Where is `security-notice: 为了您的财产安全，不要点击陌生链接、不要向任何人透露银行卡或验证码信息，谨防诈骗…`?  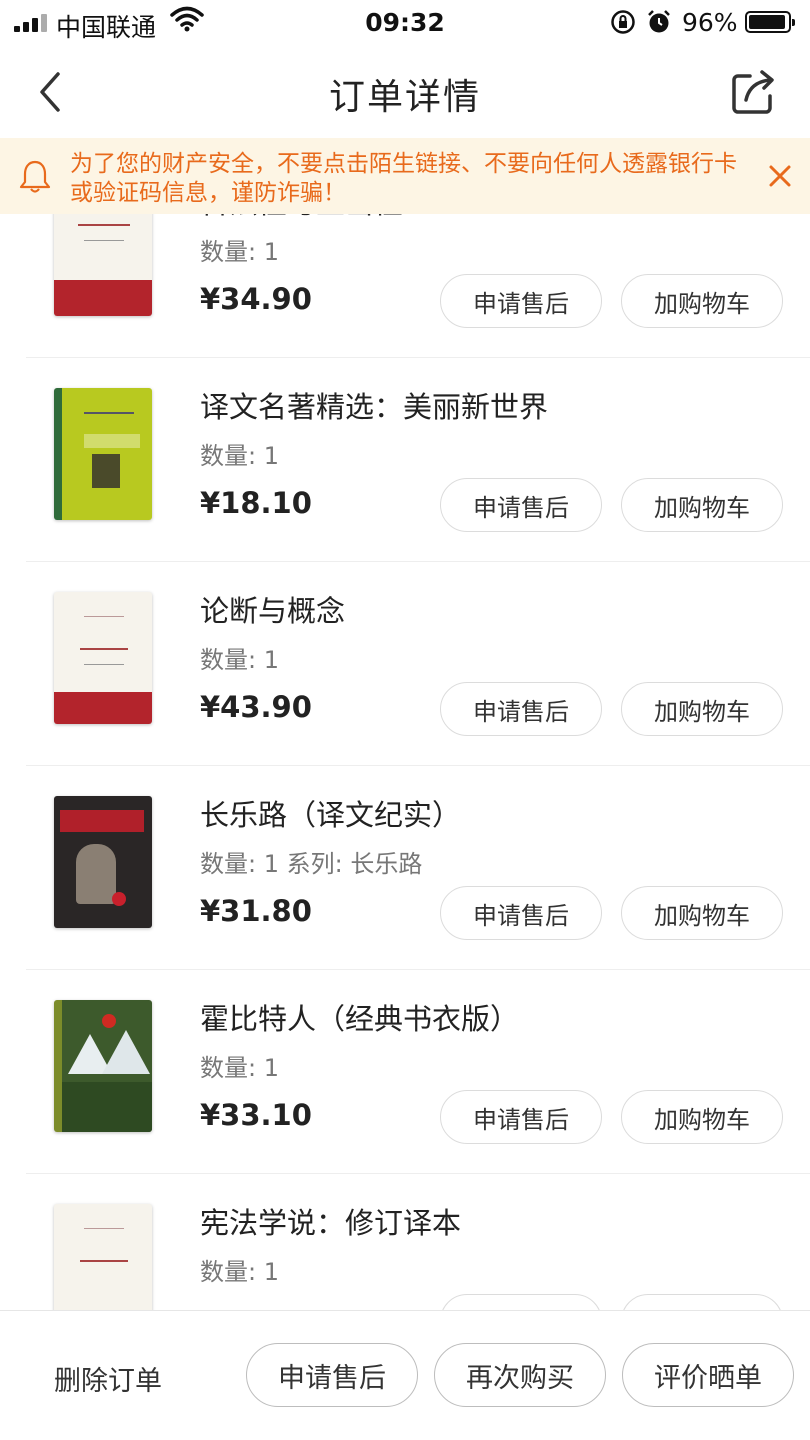
security-notice: 为了您的财产安全，不要点击陌生链接、不要向任何人透露银行卡或验证码信息，谨防诈骗… is located at coordinates (405, 176).